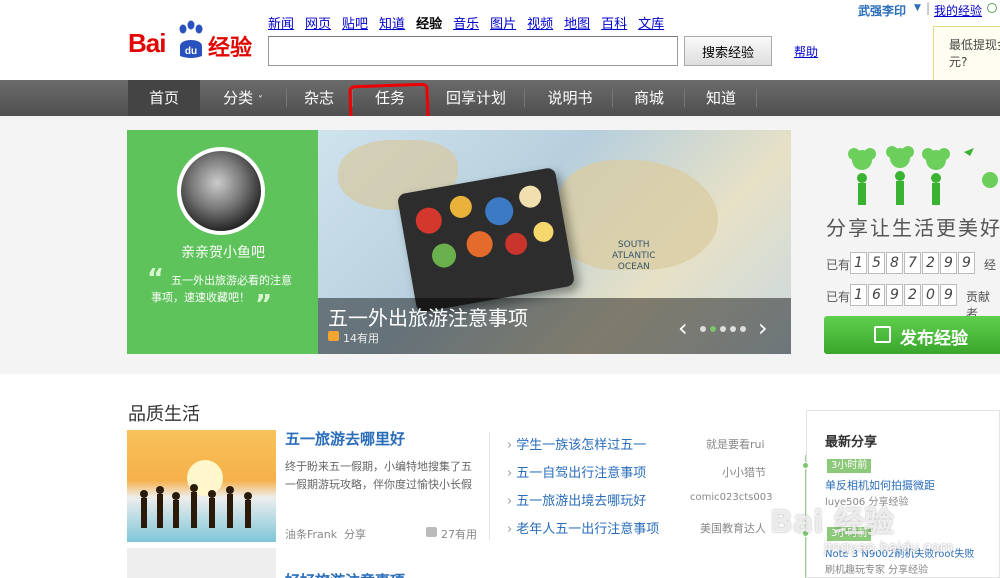  I want to click on top-nav: 新闻 网页 贴吧 知道 经验 音乐 图片 视频 地图 百科 文库, so click(471, 22).